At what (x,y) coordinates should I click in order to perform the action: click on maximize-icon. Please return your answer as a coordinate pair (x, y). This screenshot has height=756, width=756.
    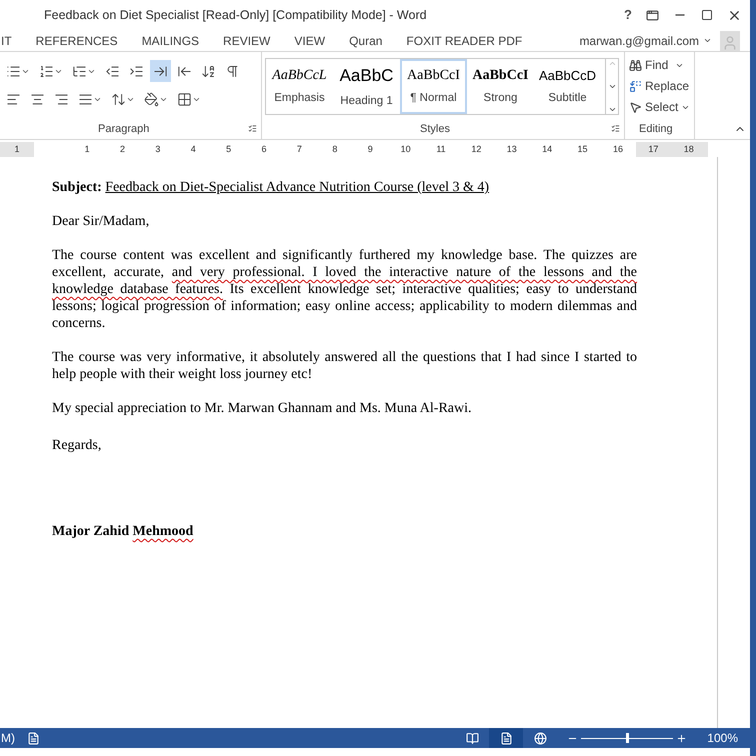
    Looking at the image, I should click on (707, 15).